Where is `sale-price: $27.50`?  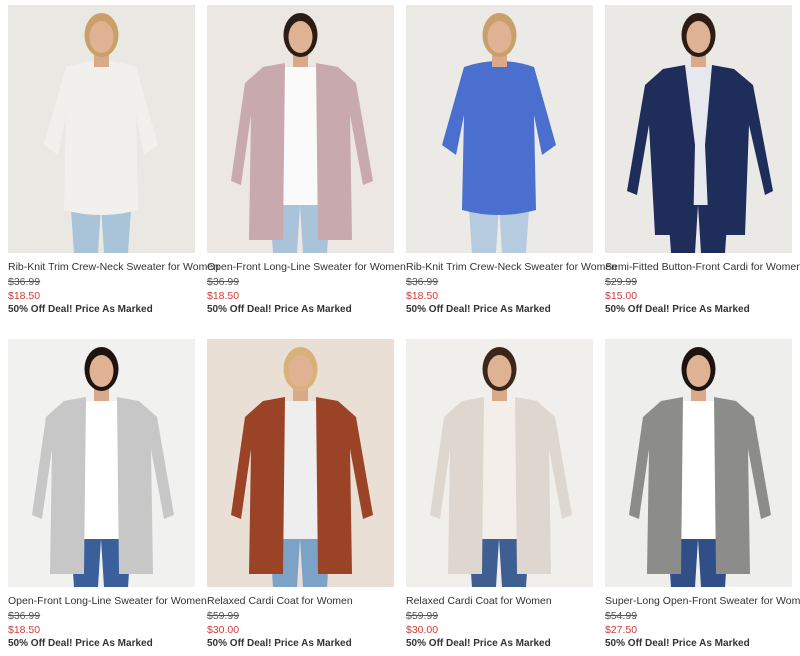 sale-price: $27.50 is located at coordinates (621, 630).